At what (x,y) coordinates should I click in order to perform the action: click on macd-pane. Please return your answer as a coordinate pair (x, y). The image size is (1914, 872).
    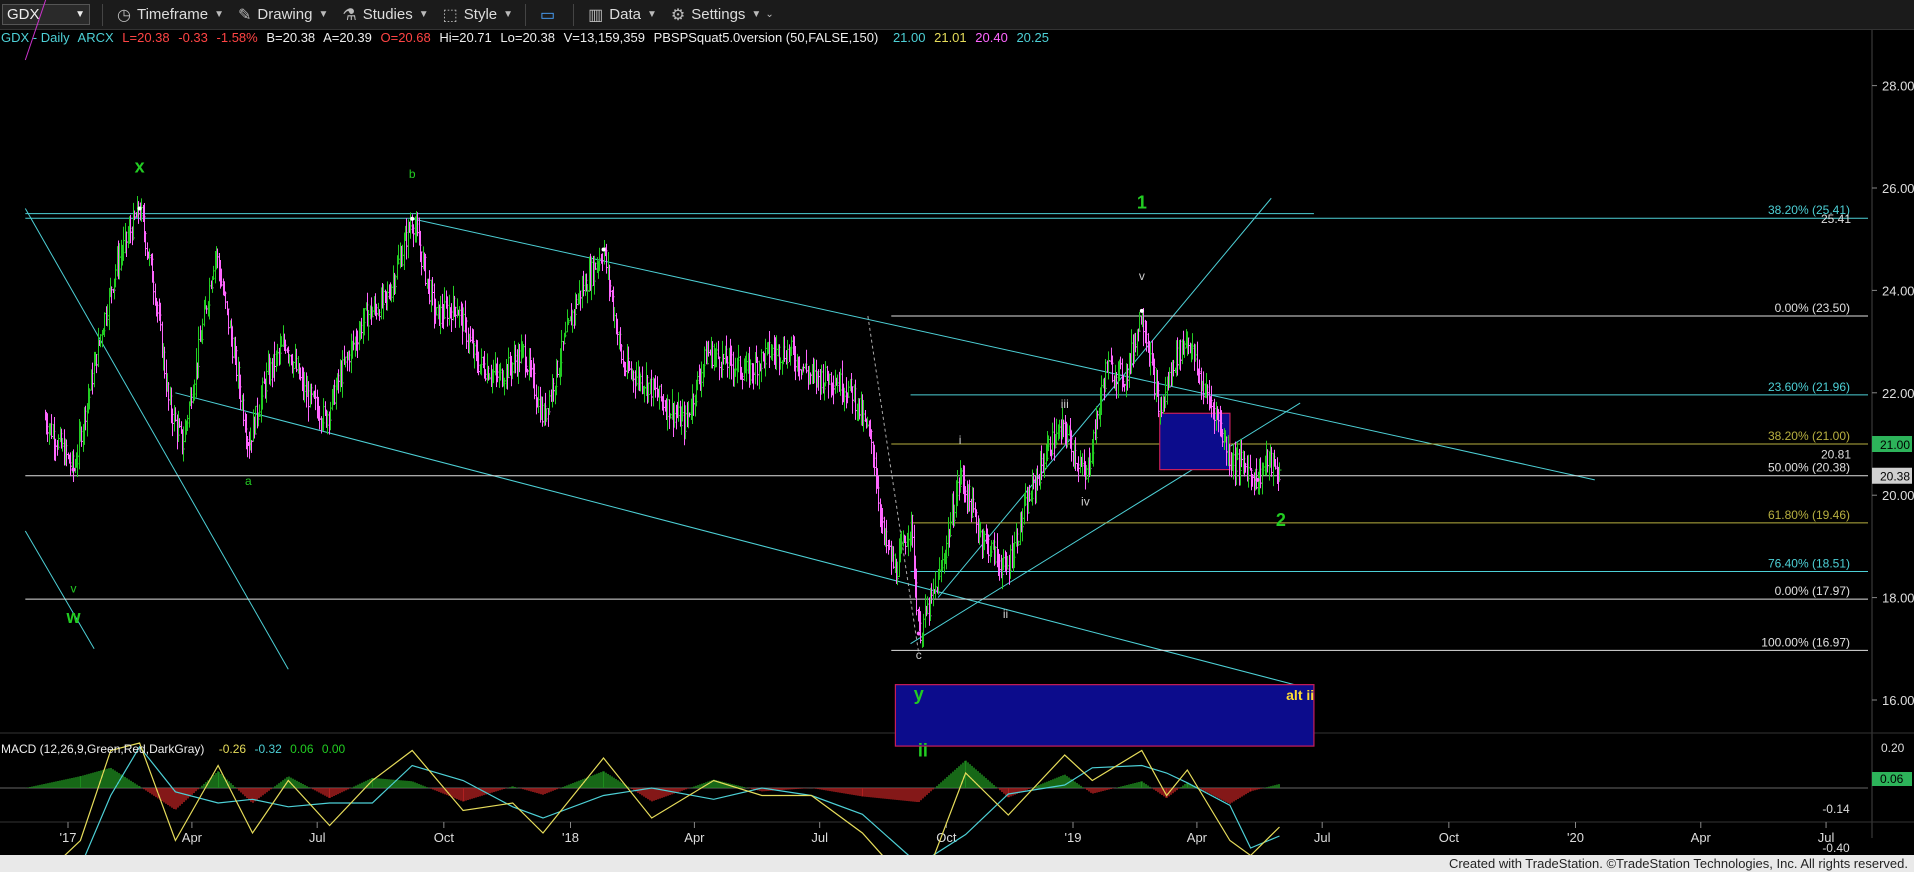
    Looking at the image, I should click on (934, 807).